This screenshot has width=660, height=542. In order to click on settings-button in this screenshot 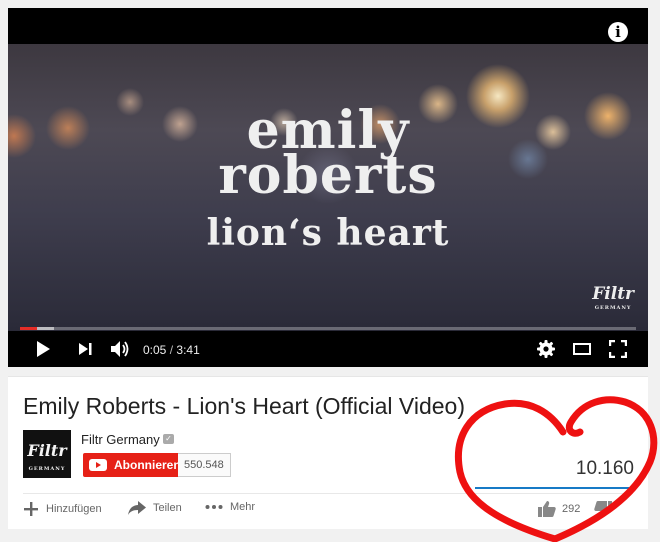, I will do `click(546, 349)`.